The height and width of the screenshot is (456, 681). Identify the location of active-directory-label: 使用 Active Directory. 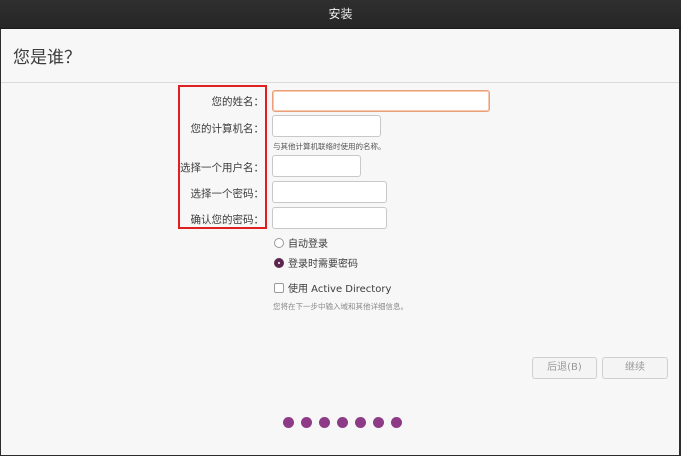
(340, 289).